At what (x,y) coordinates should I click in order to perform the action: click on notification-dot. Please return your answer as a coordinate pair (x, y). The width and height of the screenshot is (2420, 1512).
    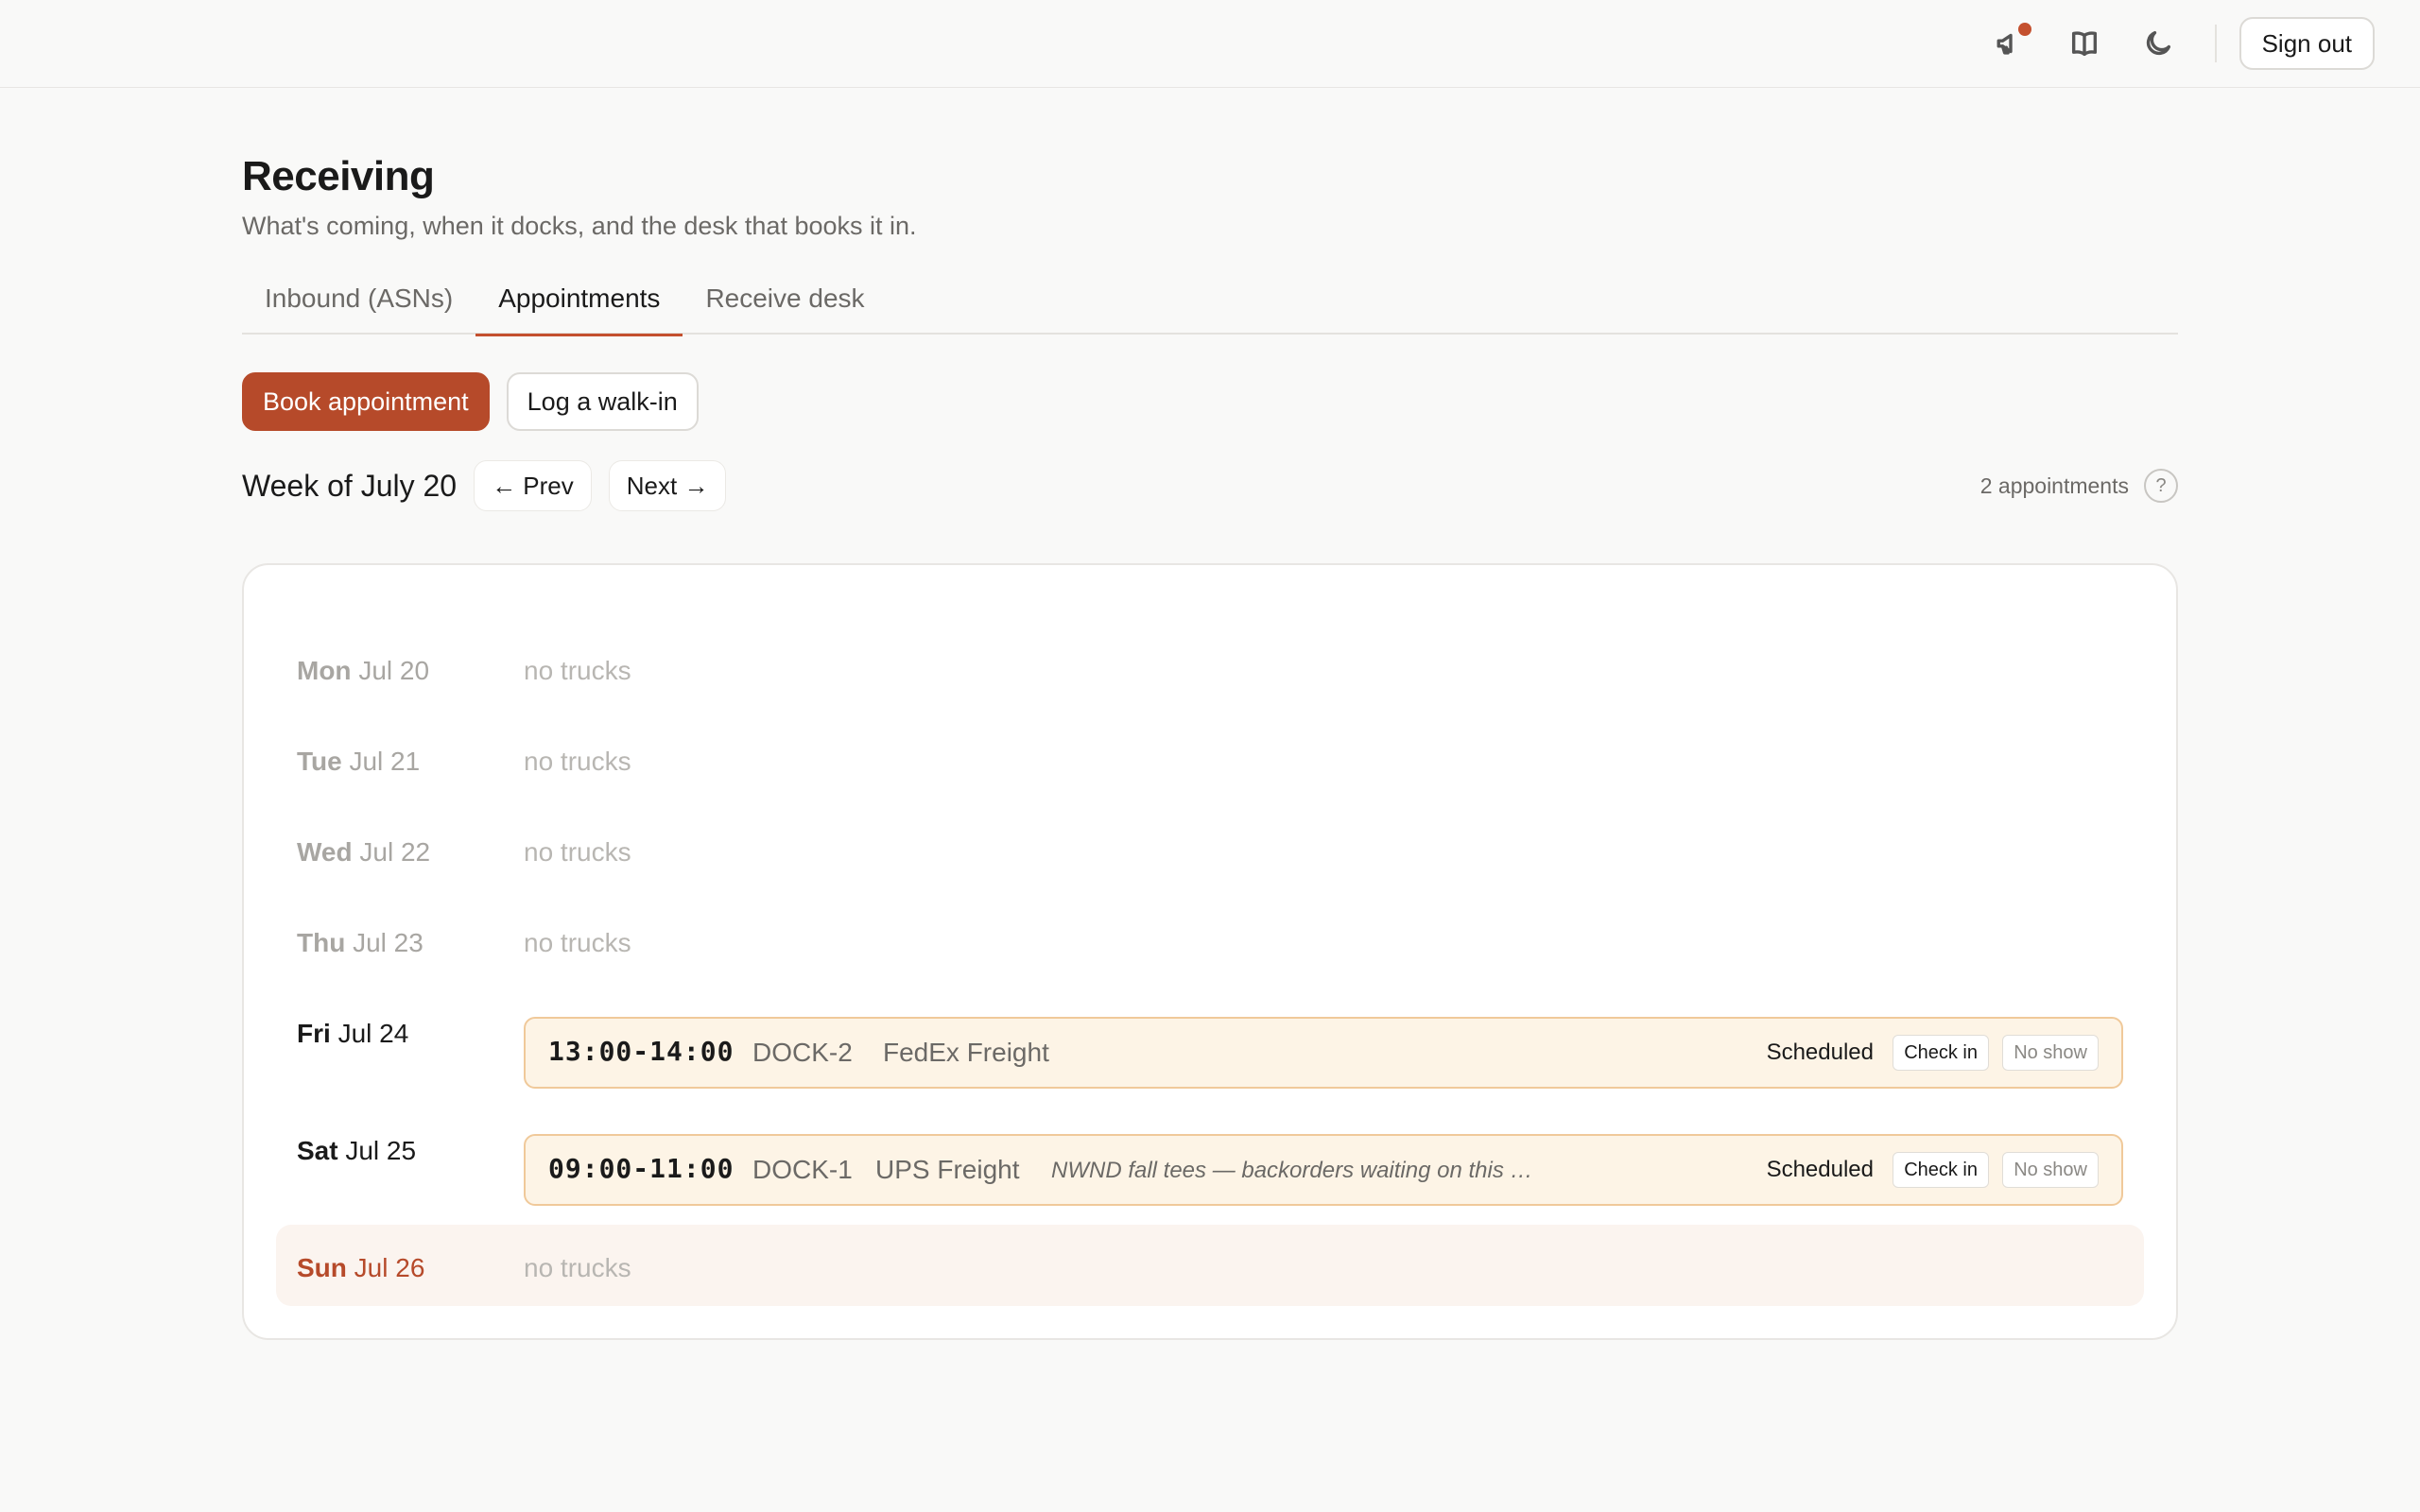
    Looking at the image, I should click on (2024, 29).